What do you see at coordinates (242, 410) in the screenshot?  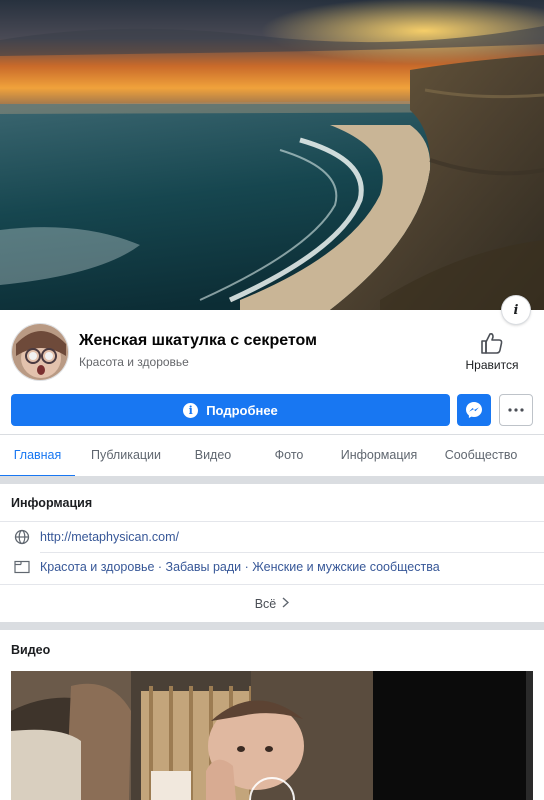 I see `more-info-label: Подробнее` at bounding box center [242, 410].